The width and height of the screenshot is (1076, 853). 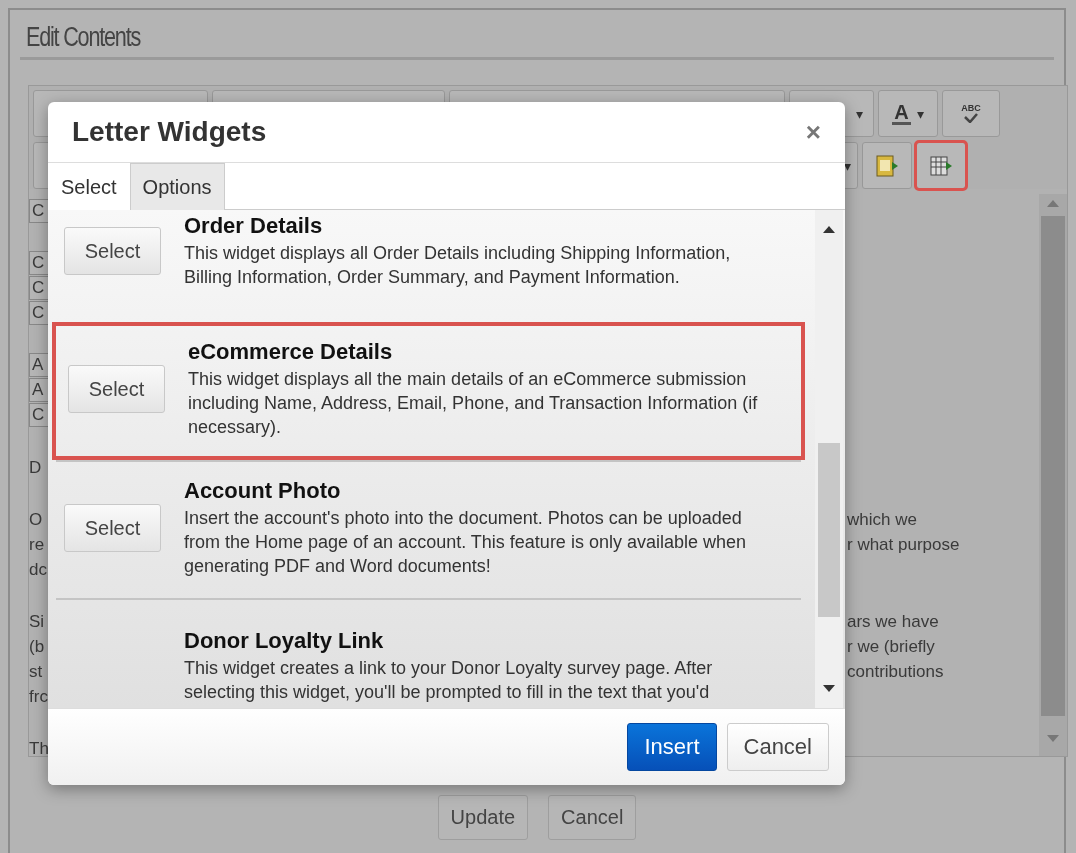 What do you see at coordinates (284, 641) in the screenshot?
I see `widget-title: Donor Loyalty Link` at bounding box center [284, 641].